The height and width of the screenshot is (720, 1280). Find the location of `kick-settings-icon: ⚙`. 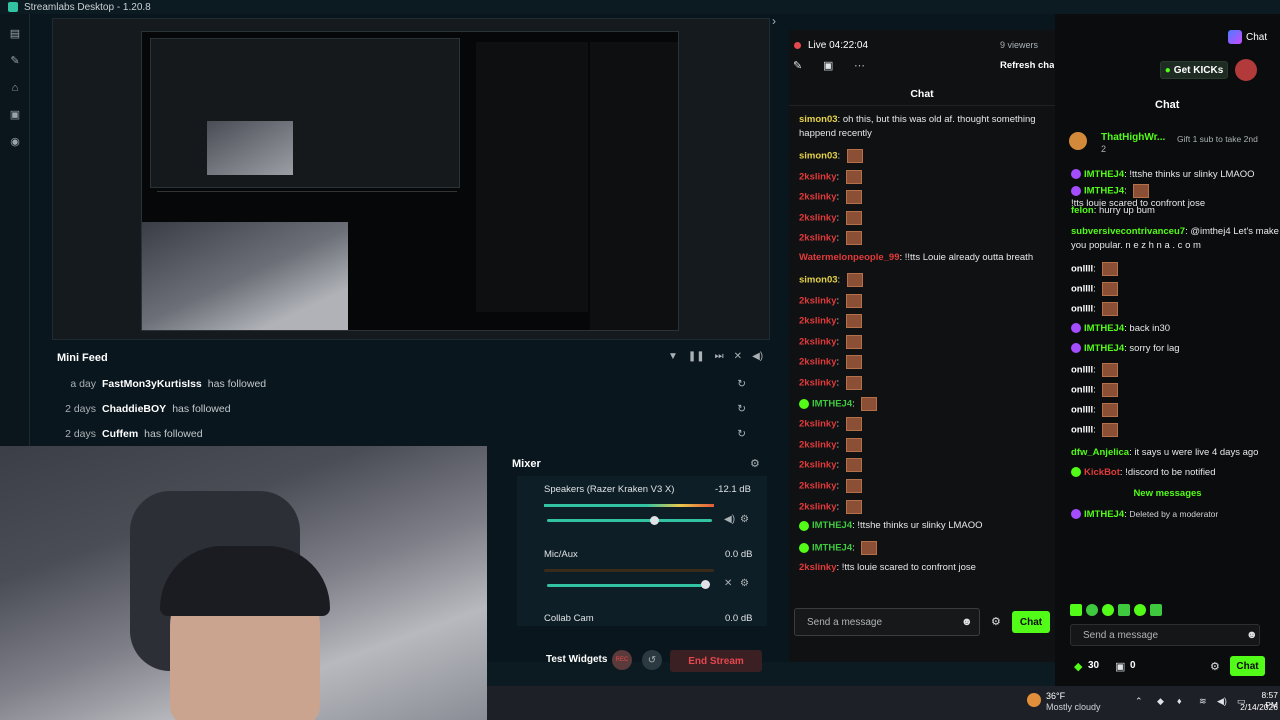

kick-settings-icon: ⚙ is located at coordinates (1215, 666).